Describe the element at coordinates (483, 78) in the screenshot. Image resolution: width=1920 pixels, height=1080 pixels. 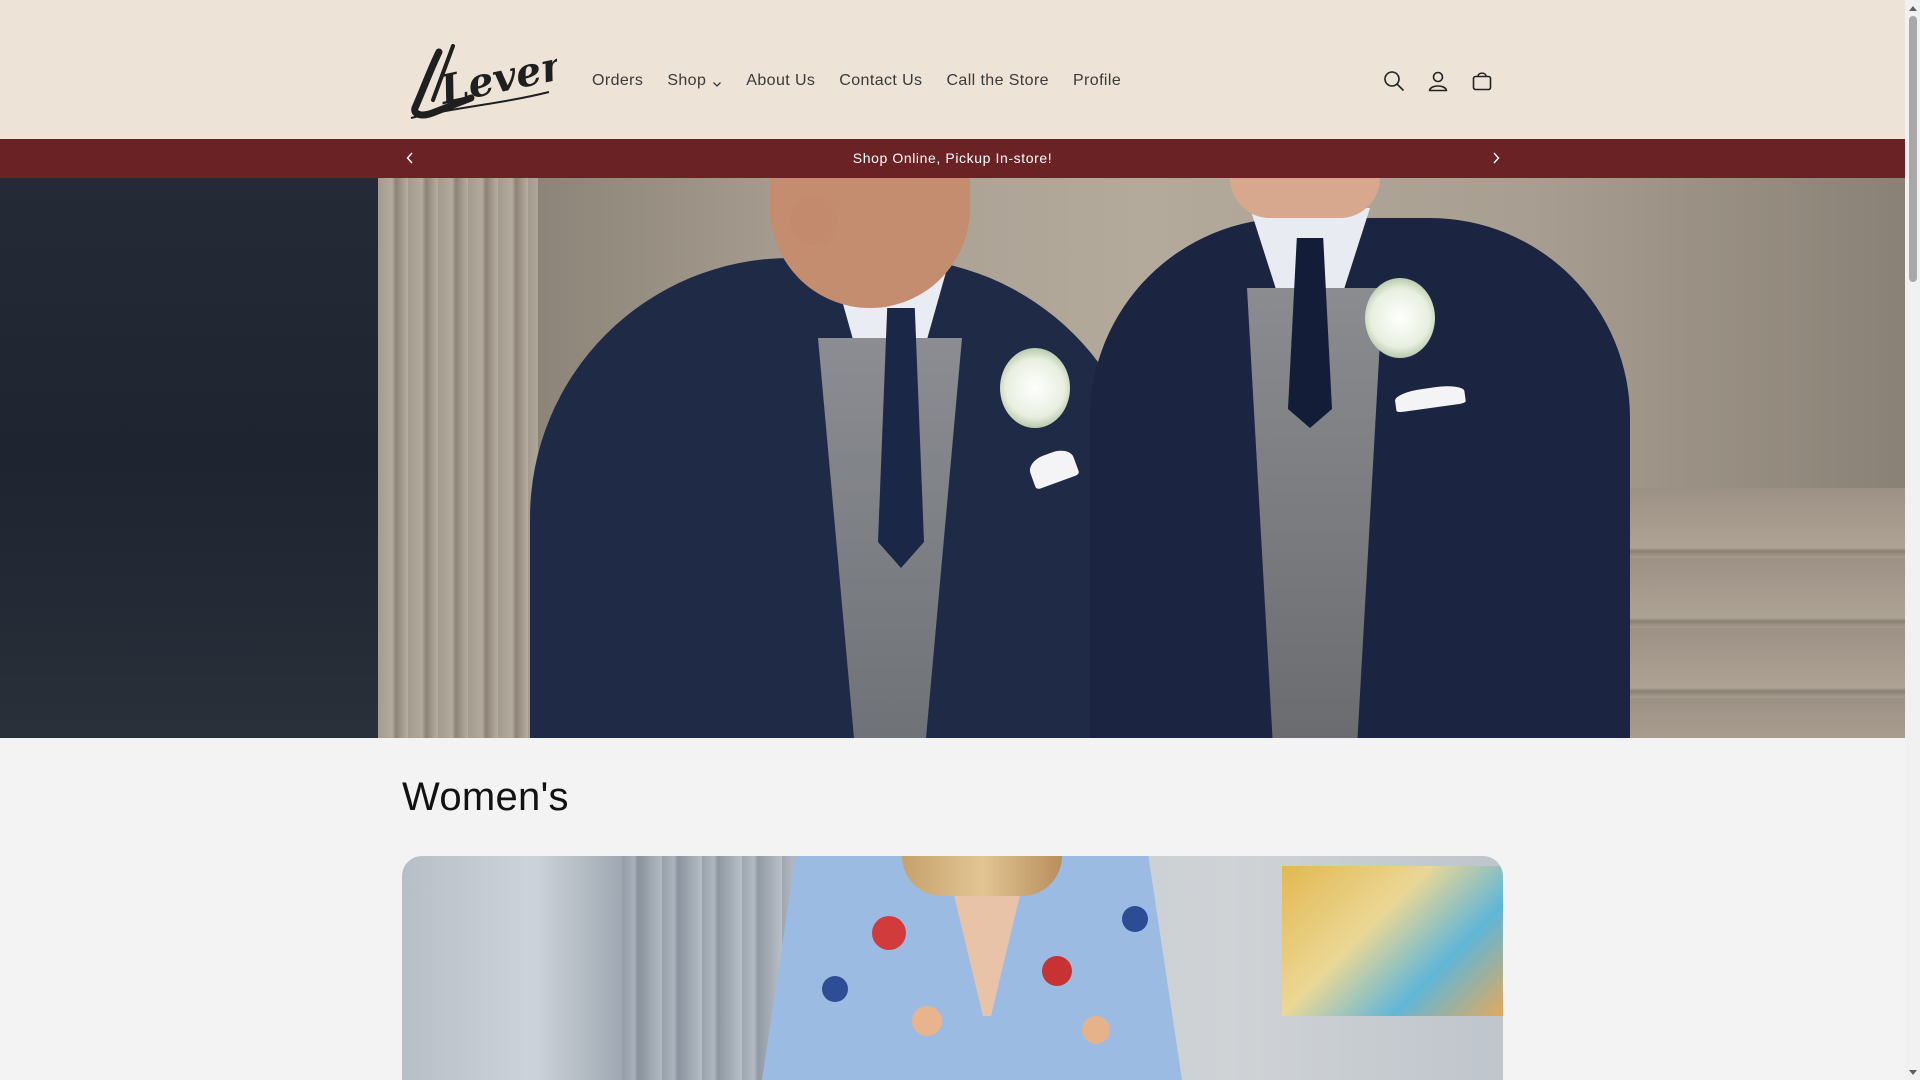
I see `logo-image: Leven's` at that location.